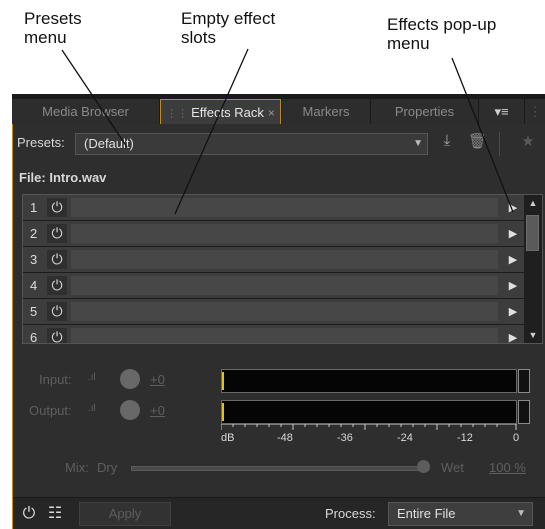  What do you see at coordinates (375, 381) in the screenshot?
I see `input-level-meter` at bounding box center [375, 381].